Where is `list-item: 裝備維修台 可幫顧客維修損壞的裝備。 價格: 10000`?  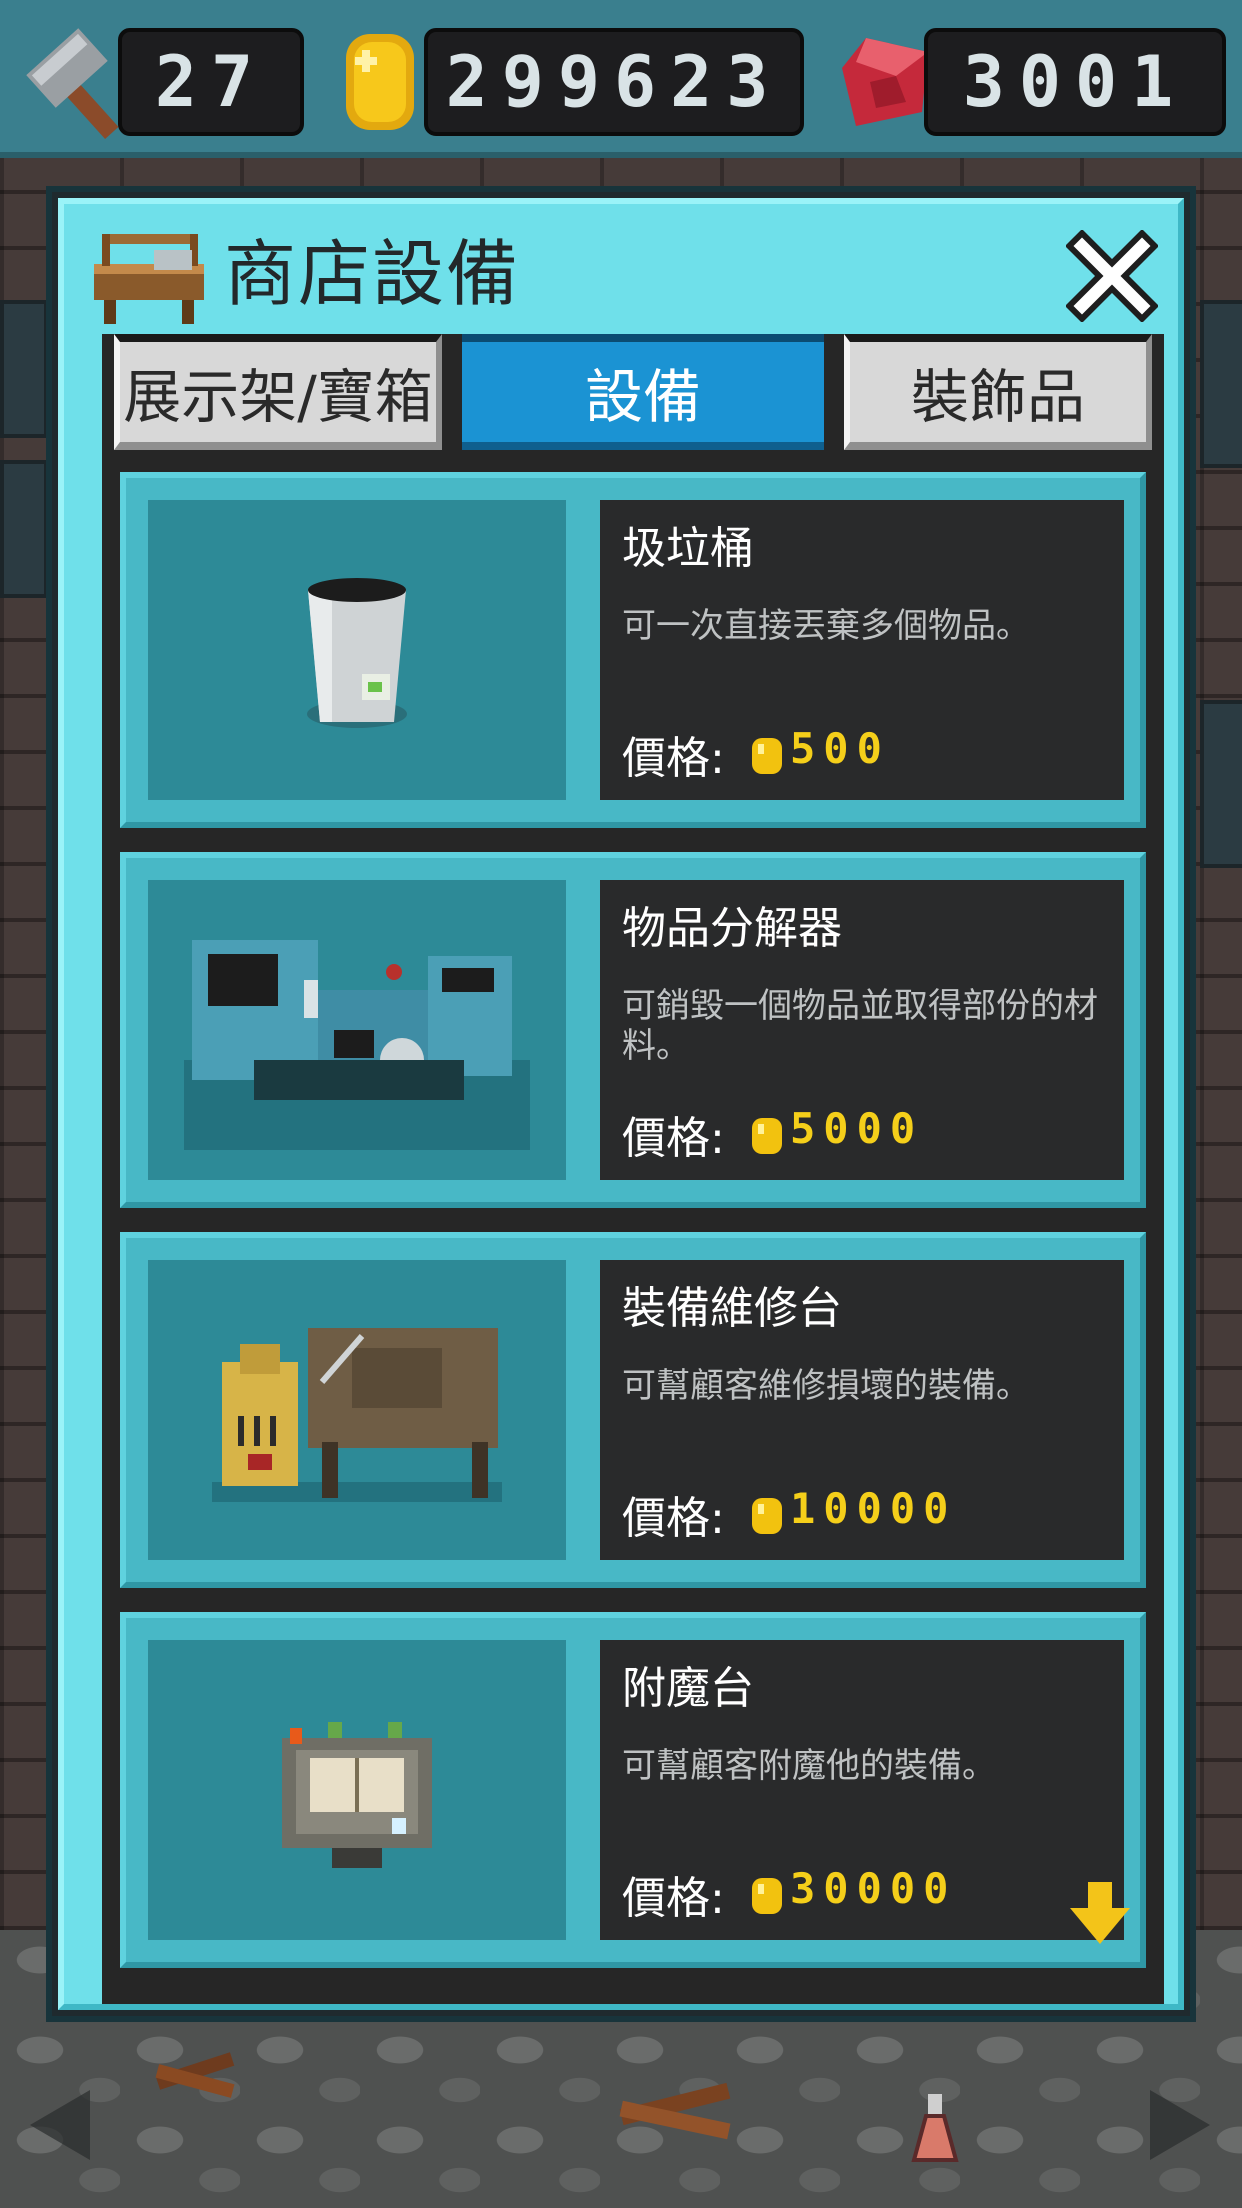
list-item: 裝備維修台 可幫顧客維修損壞的裝備。 價格: 10000 is located at coordinates (633, 1410).